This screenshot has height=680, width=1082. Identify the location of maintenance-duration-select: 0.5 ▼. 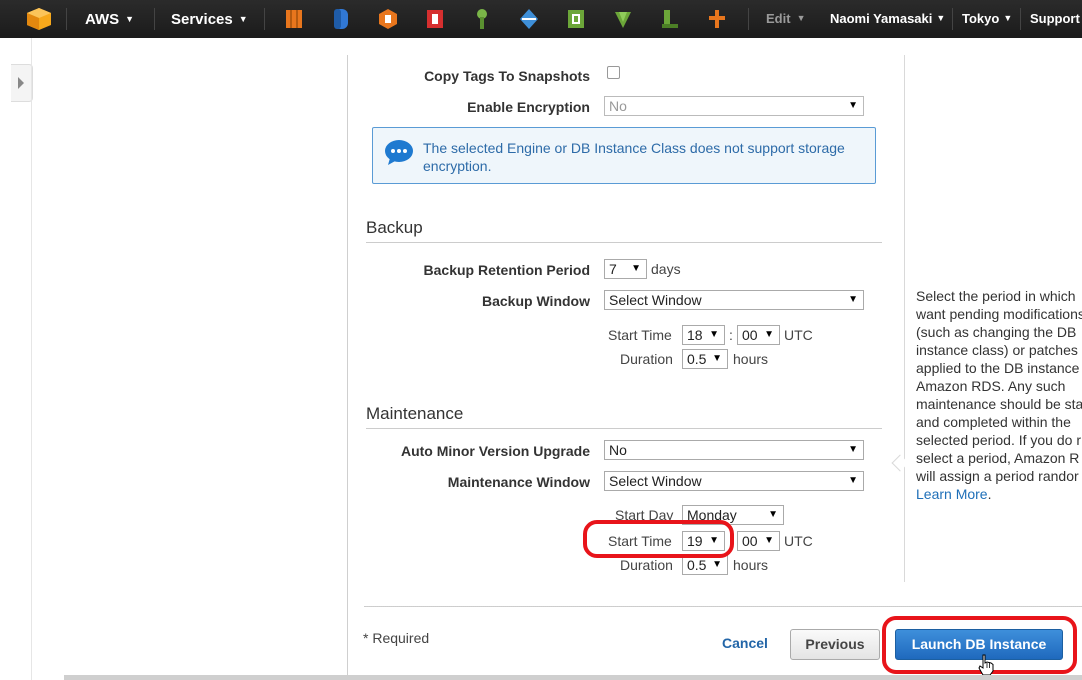
(705, 565).